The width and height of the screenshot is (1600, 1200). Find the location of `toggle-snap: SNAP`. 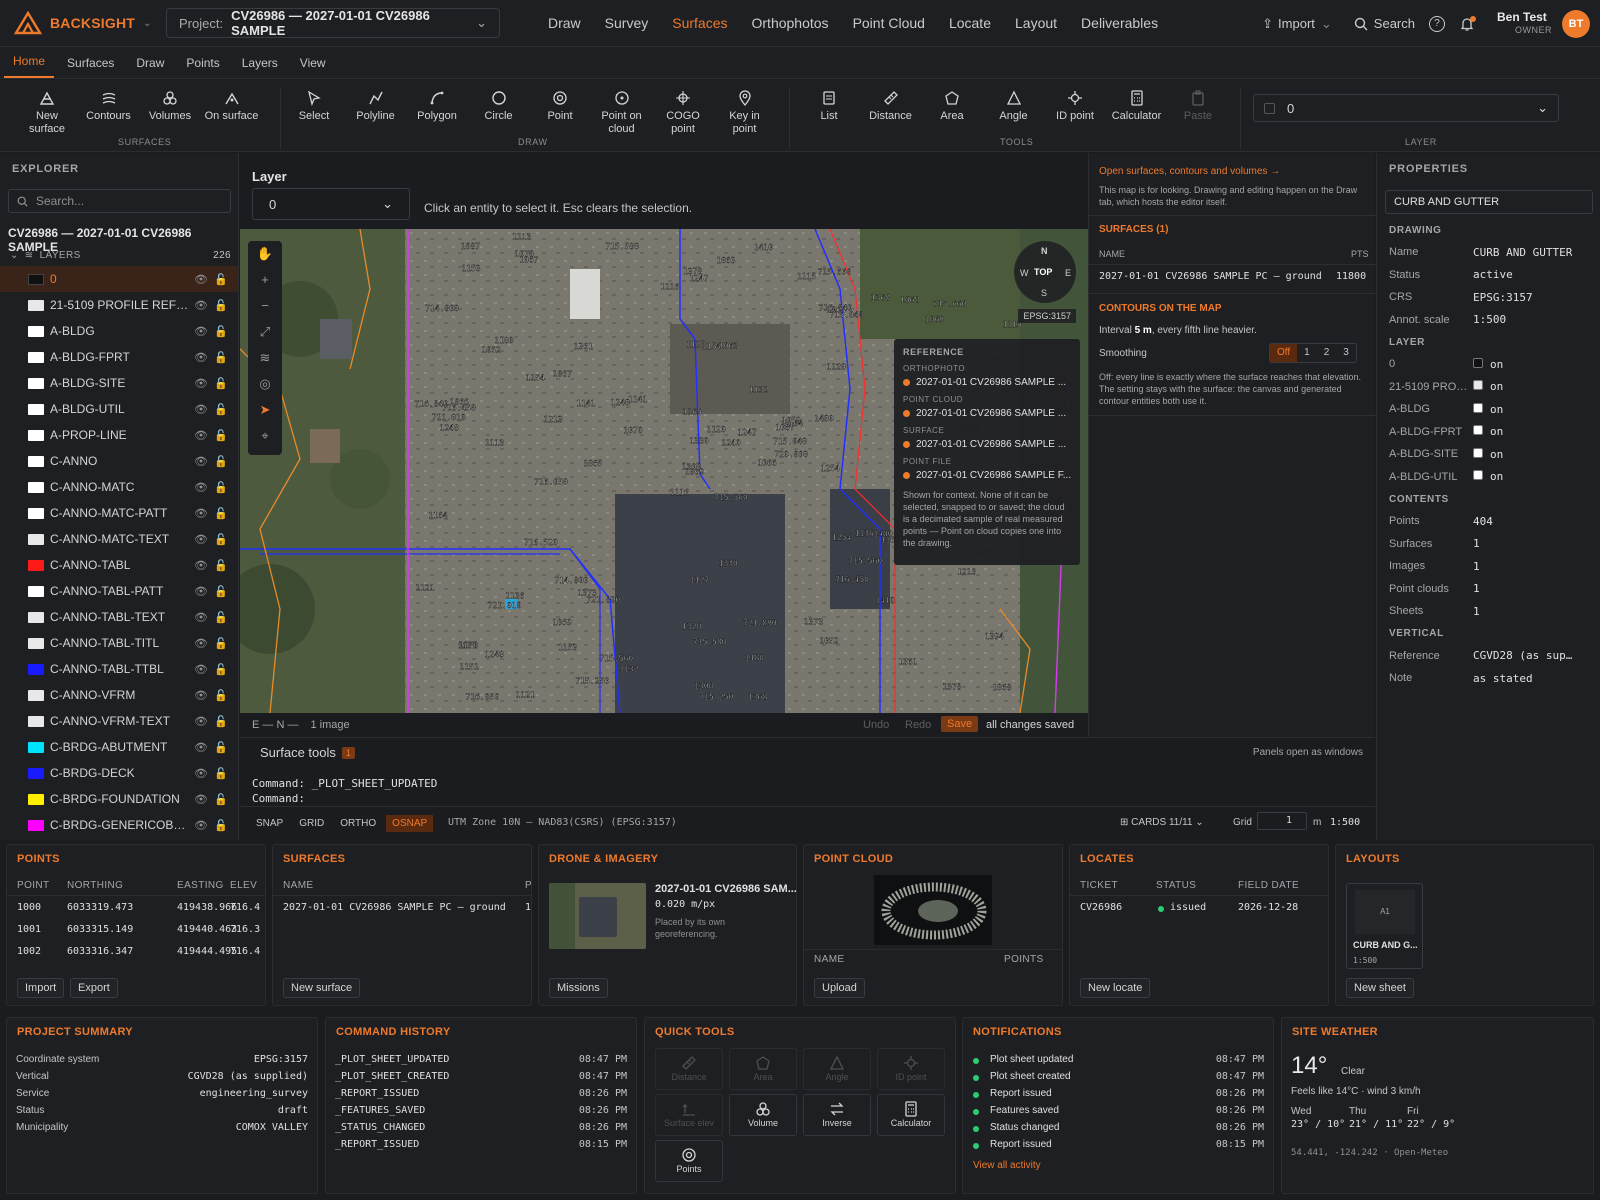

toggle-snap: SNAP is located at coordinates (269, 823).